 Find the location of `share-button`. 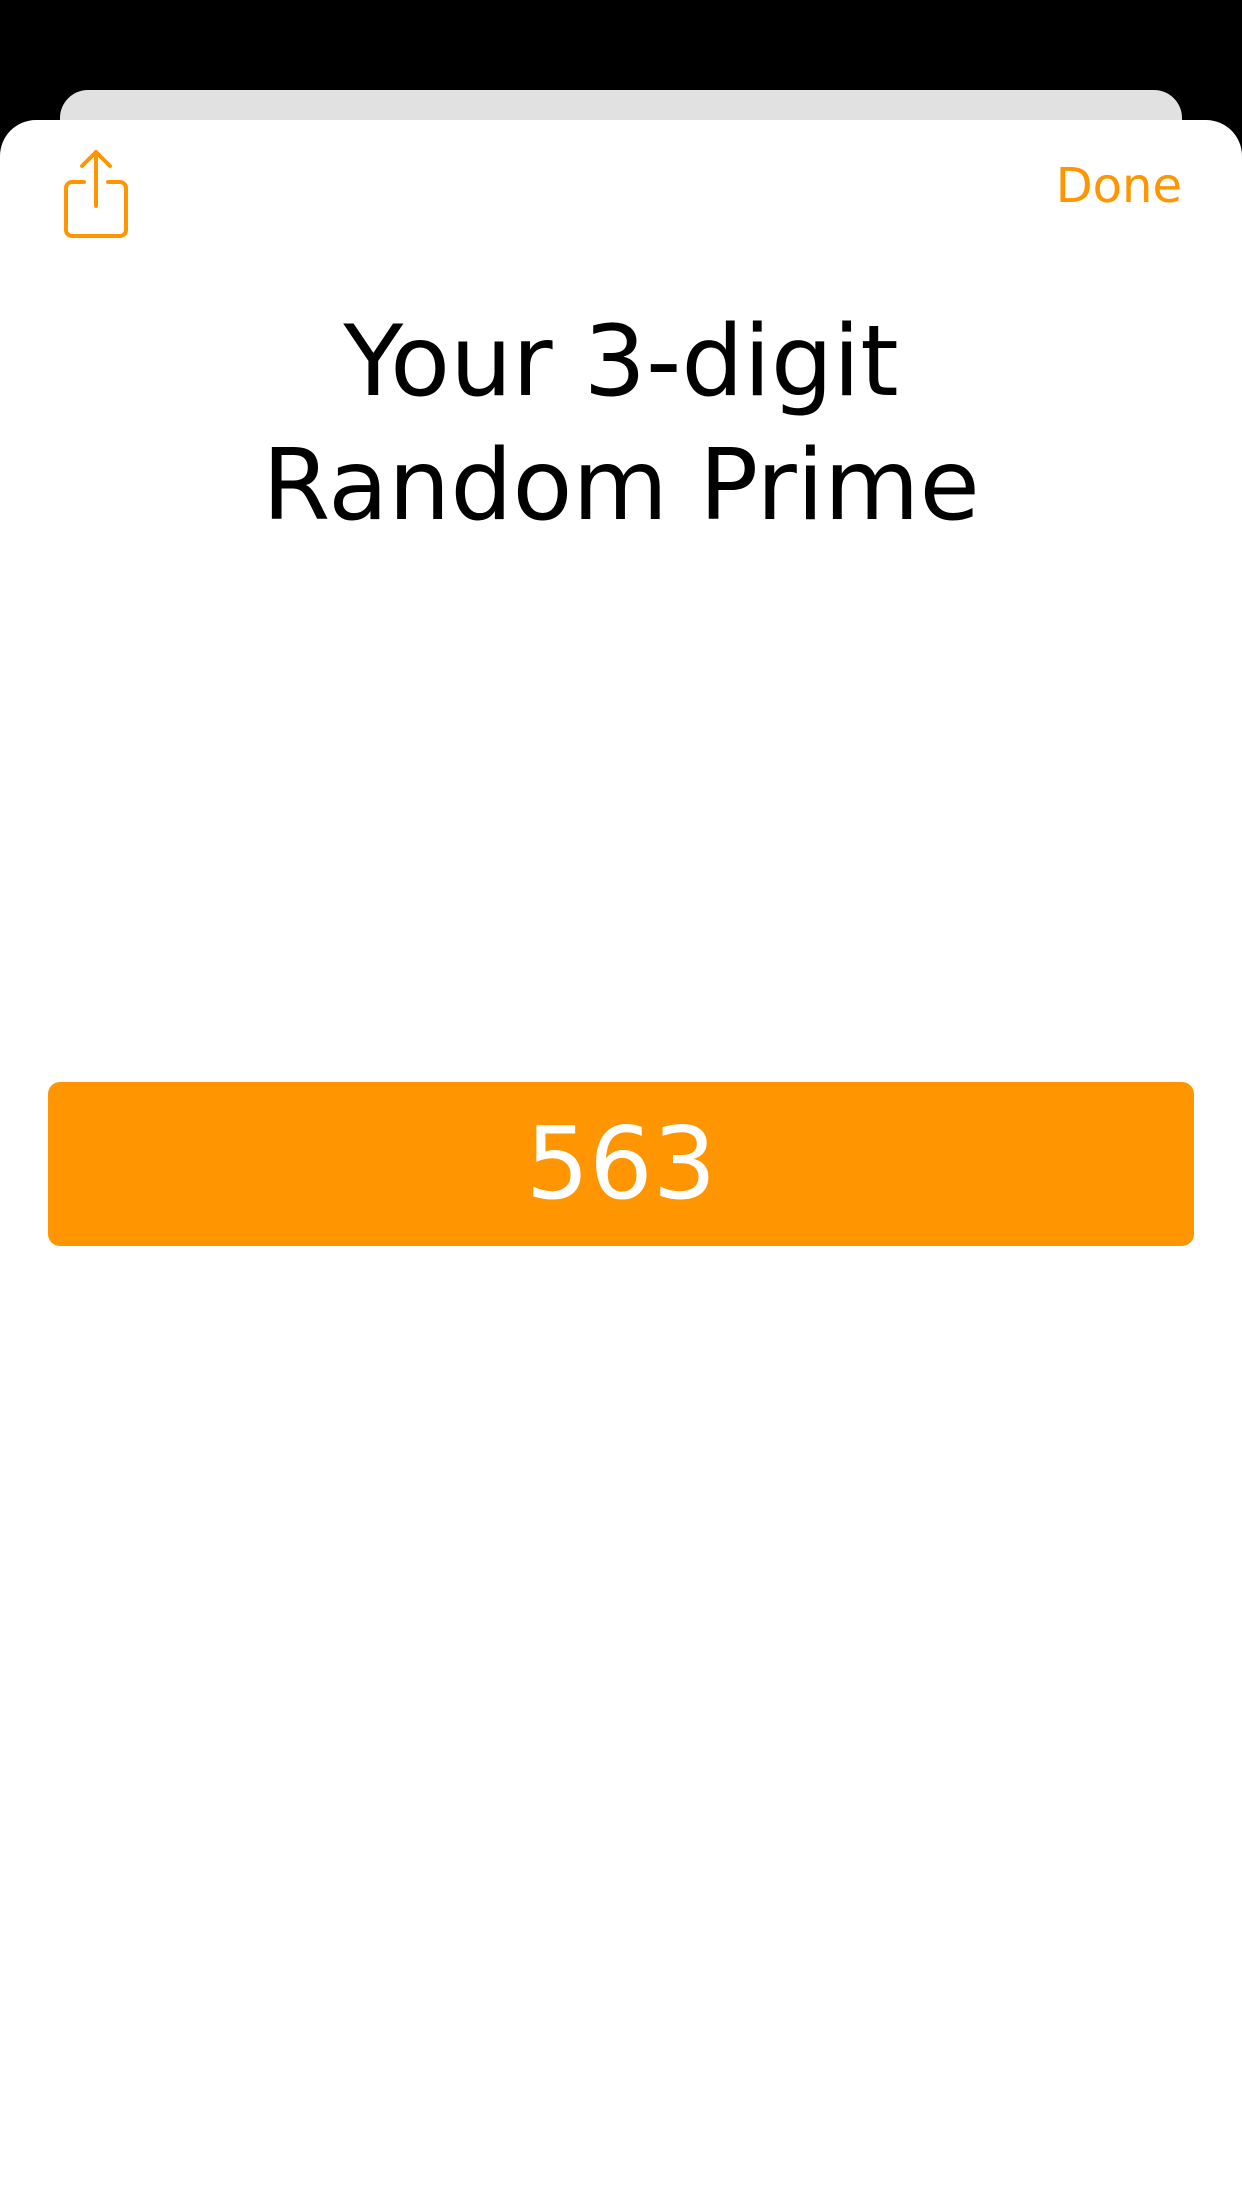

share-button is located at coordinates (96, 194).